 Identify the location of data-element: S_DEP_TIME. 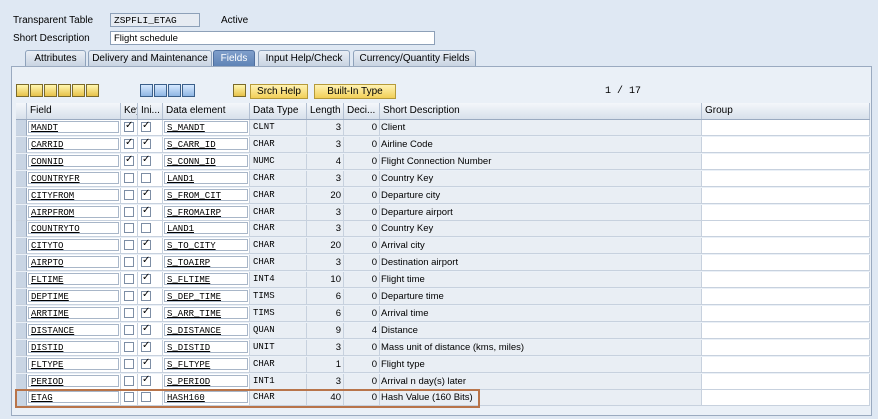
(206, 296).